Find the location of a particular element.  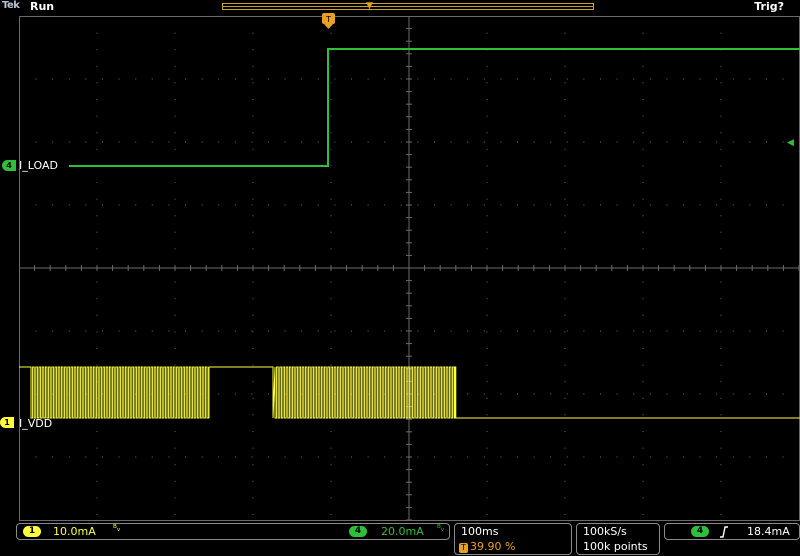

ch4-badge: 4 is located at coordinates (358, 531).